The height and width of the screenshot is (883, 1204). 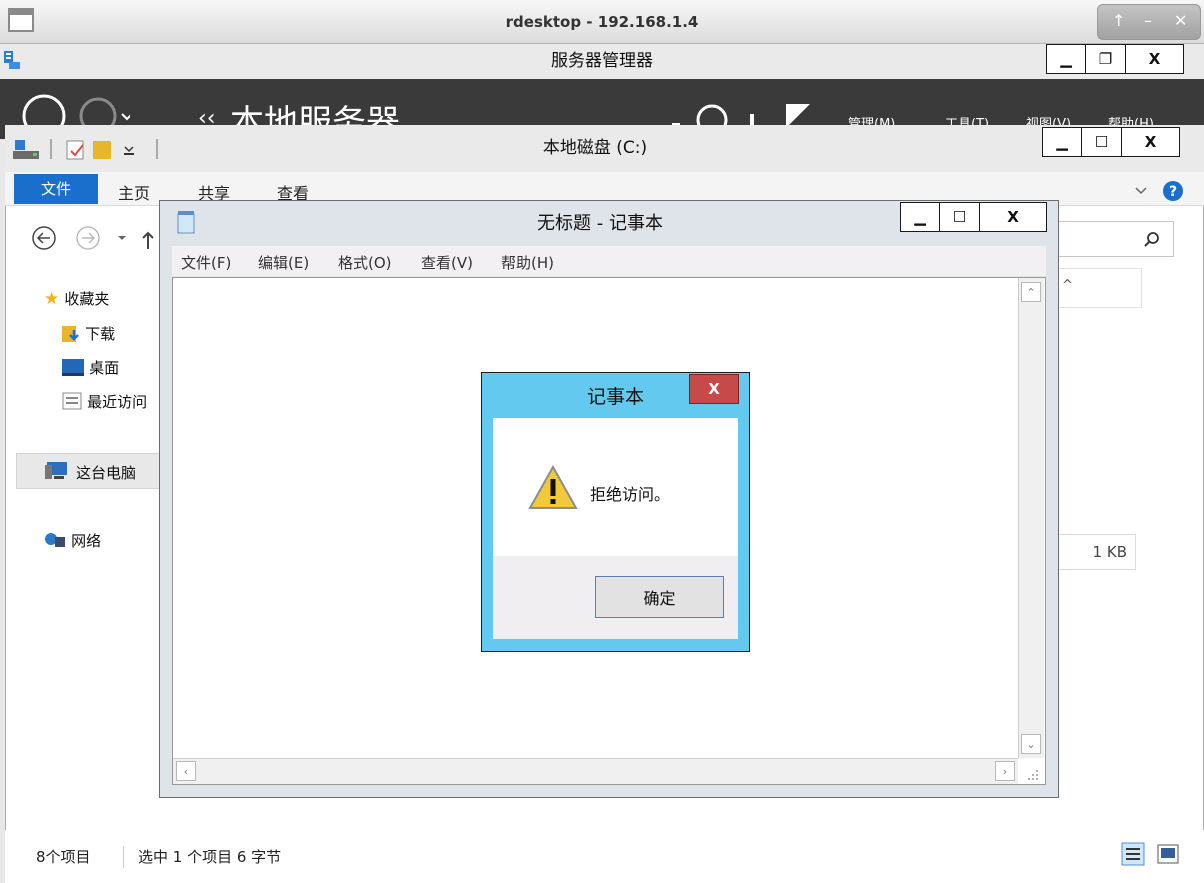 What do you see at coordinates (602, 61) in the screenshot?
I see `server-manager-title: 服务器管理器` at bounding box center [602, 61].